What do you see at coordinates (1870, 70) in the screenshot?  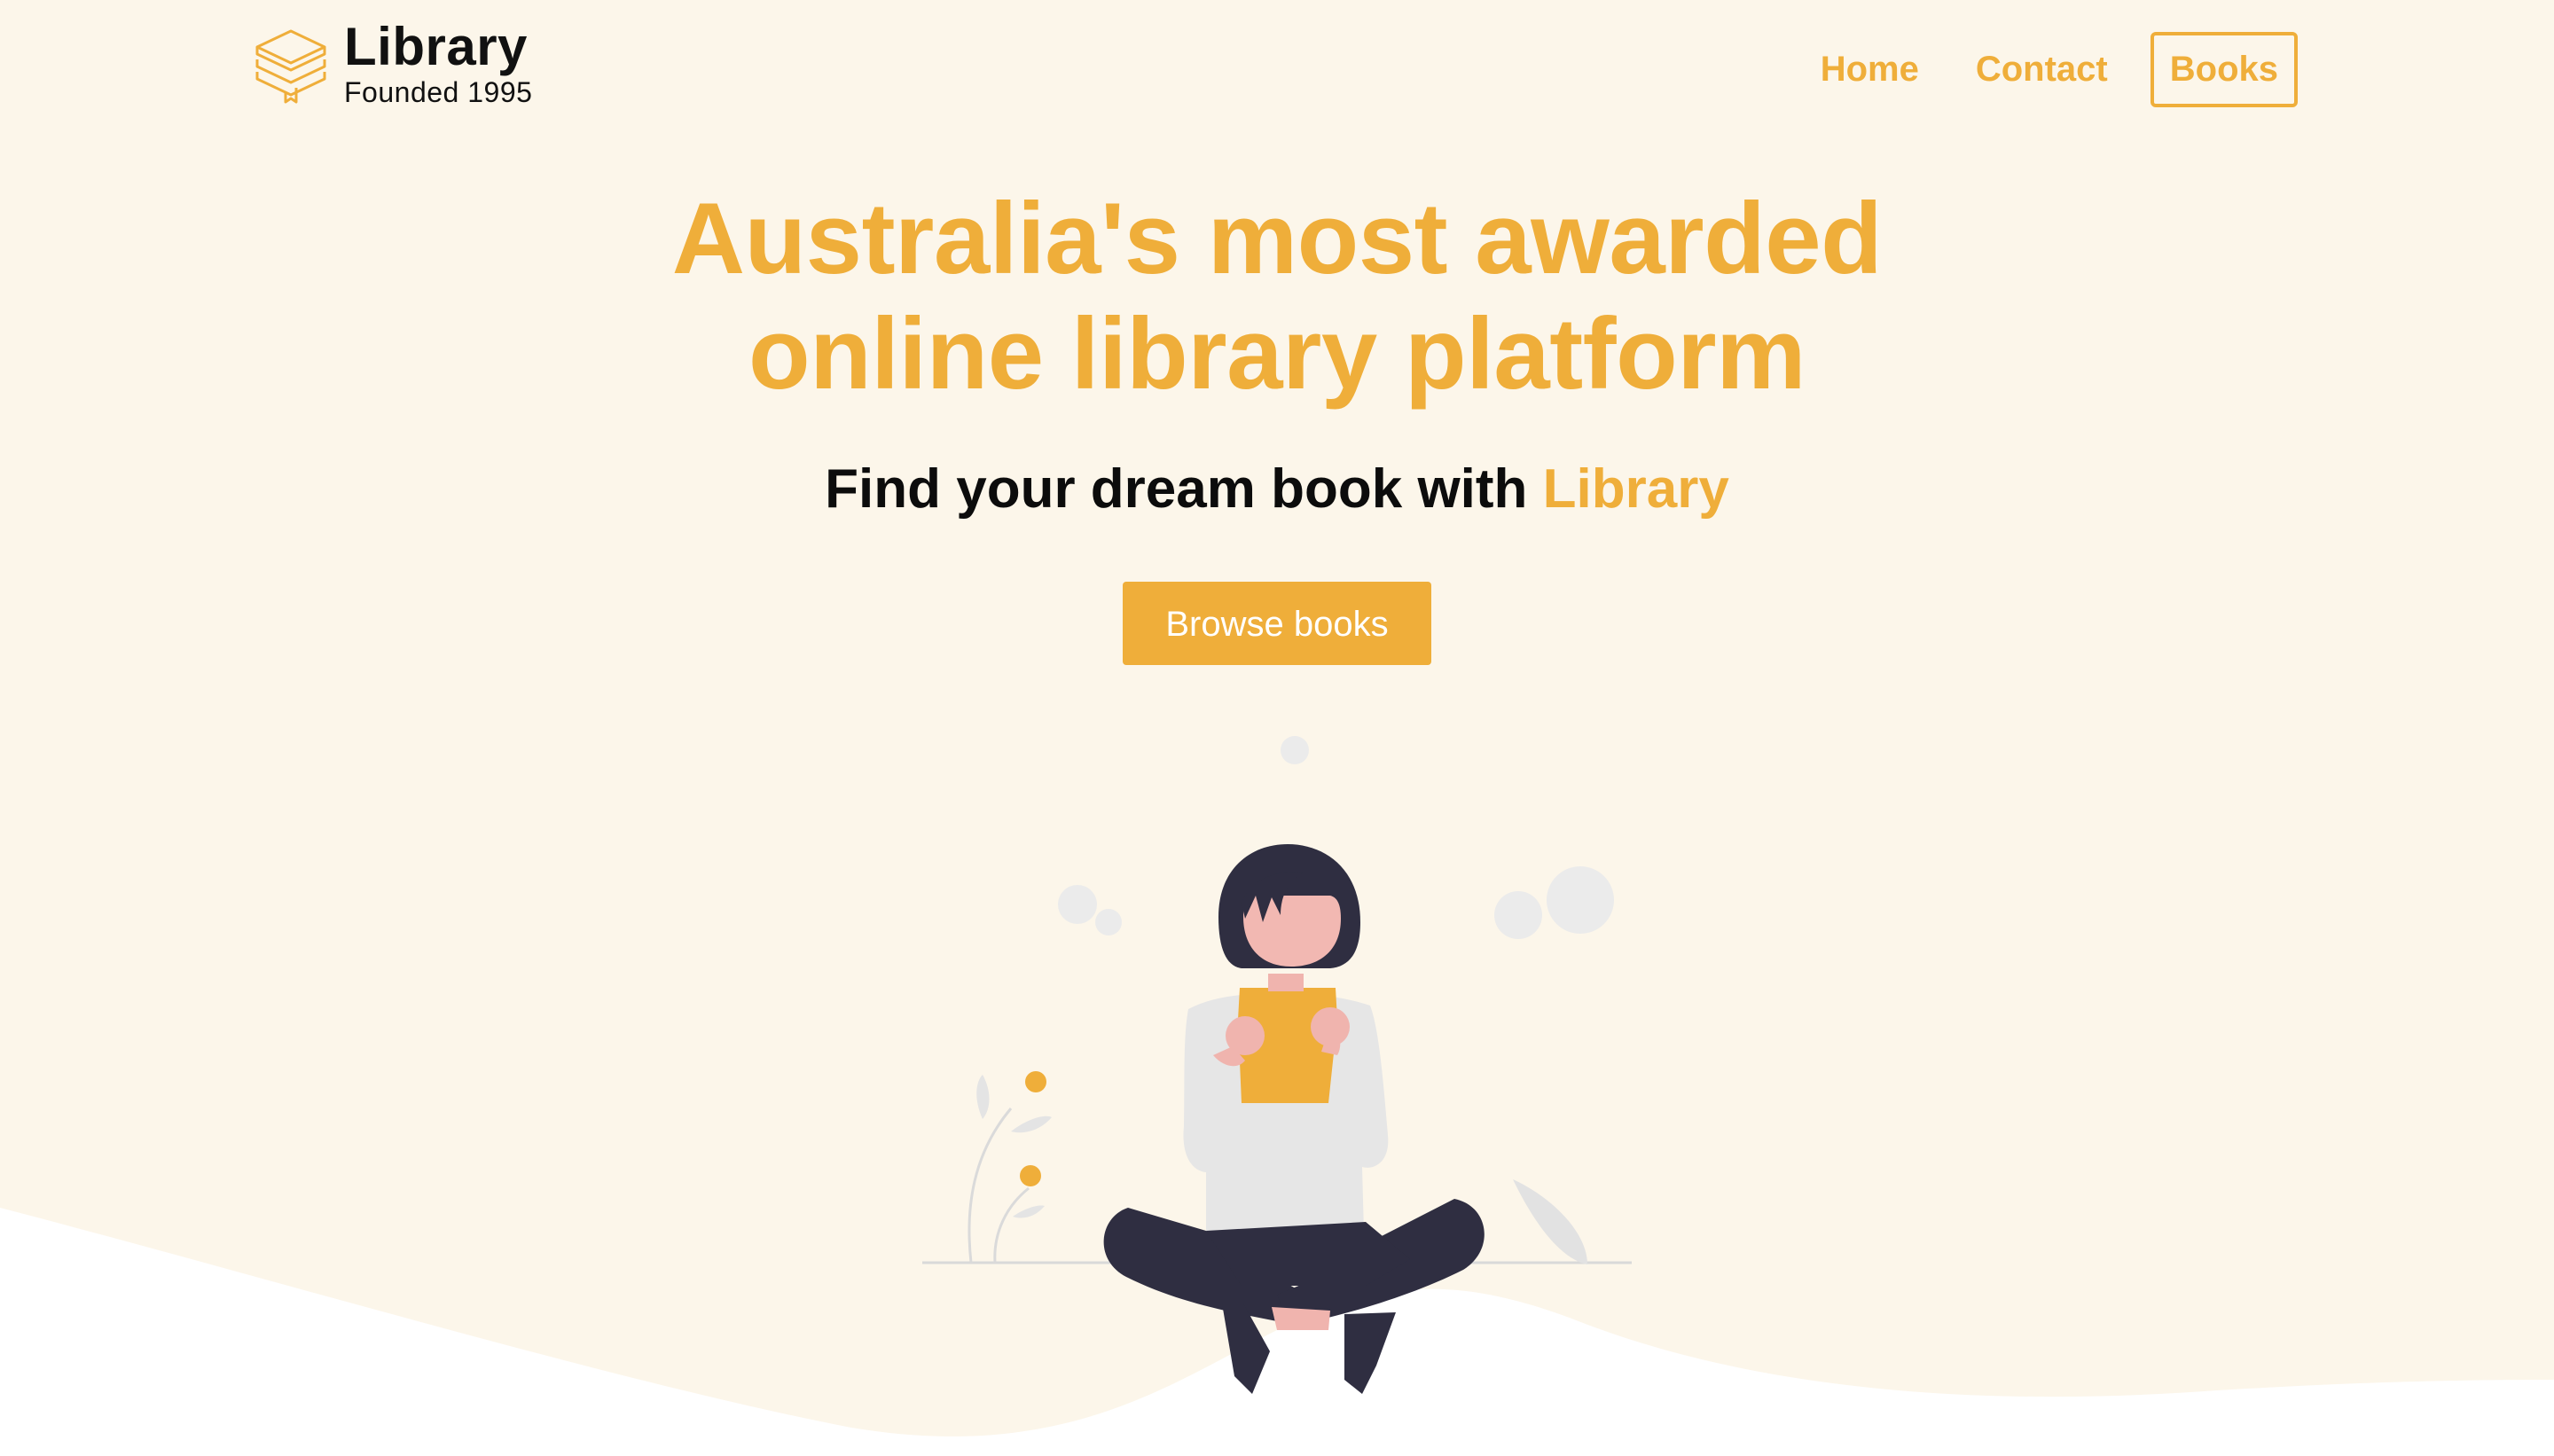 I see `nav-home-link: Home` at bounding box center [1870, 70].